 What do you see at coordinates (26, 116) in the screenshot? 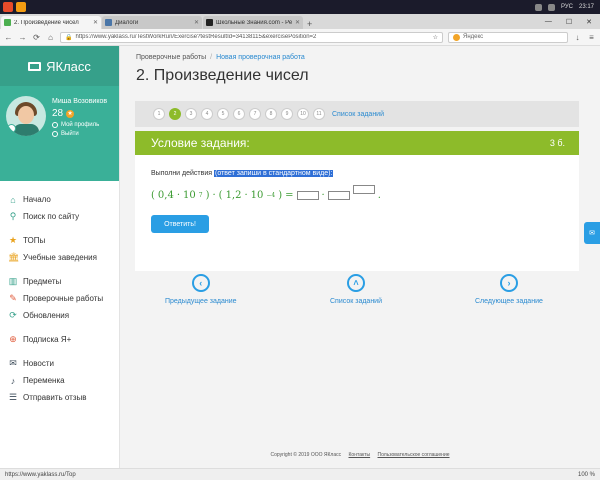
I see `avatar` at bounding box center [26, 116].